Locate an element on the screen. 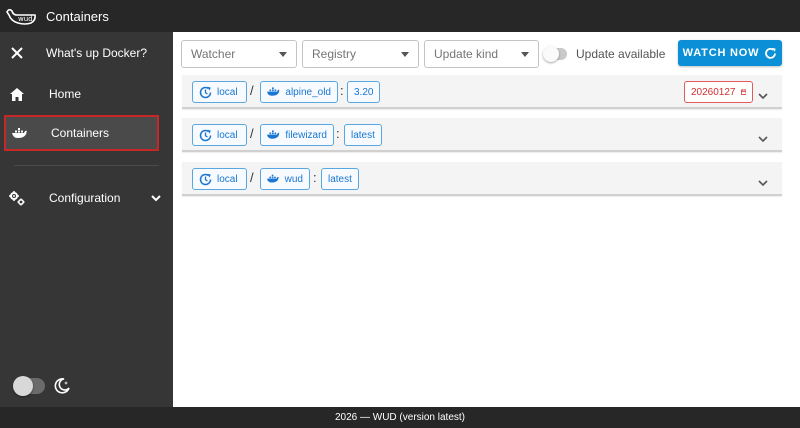 The height and width of the screenshot is (428, 800). home-icon is located at coordinates (17, 94).